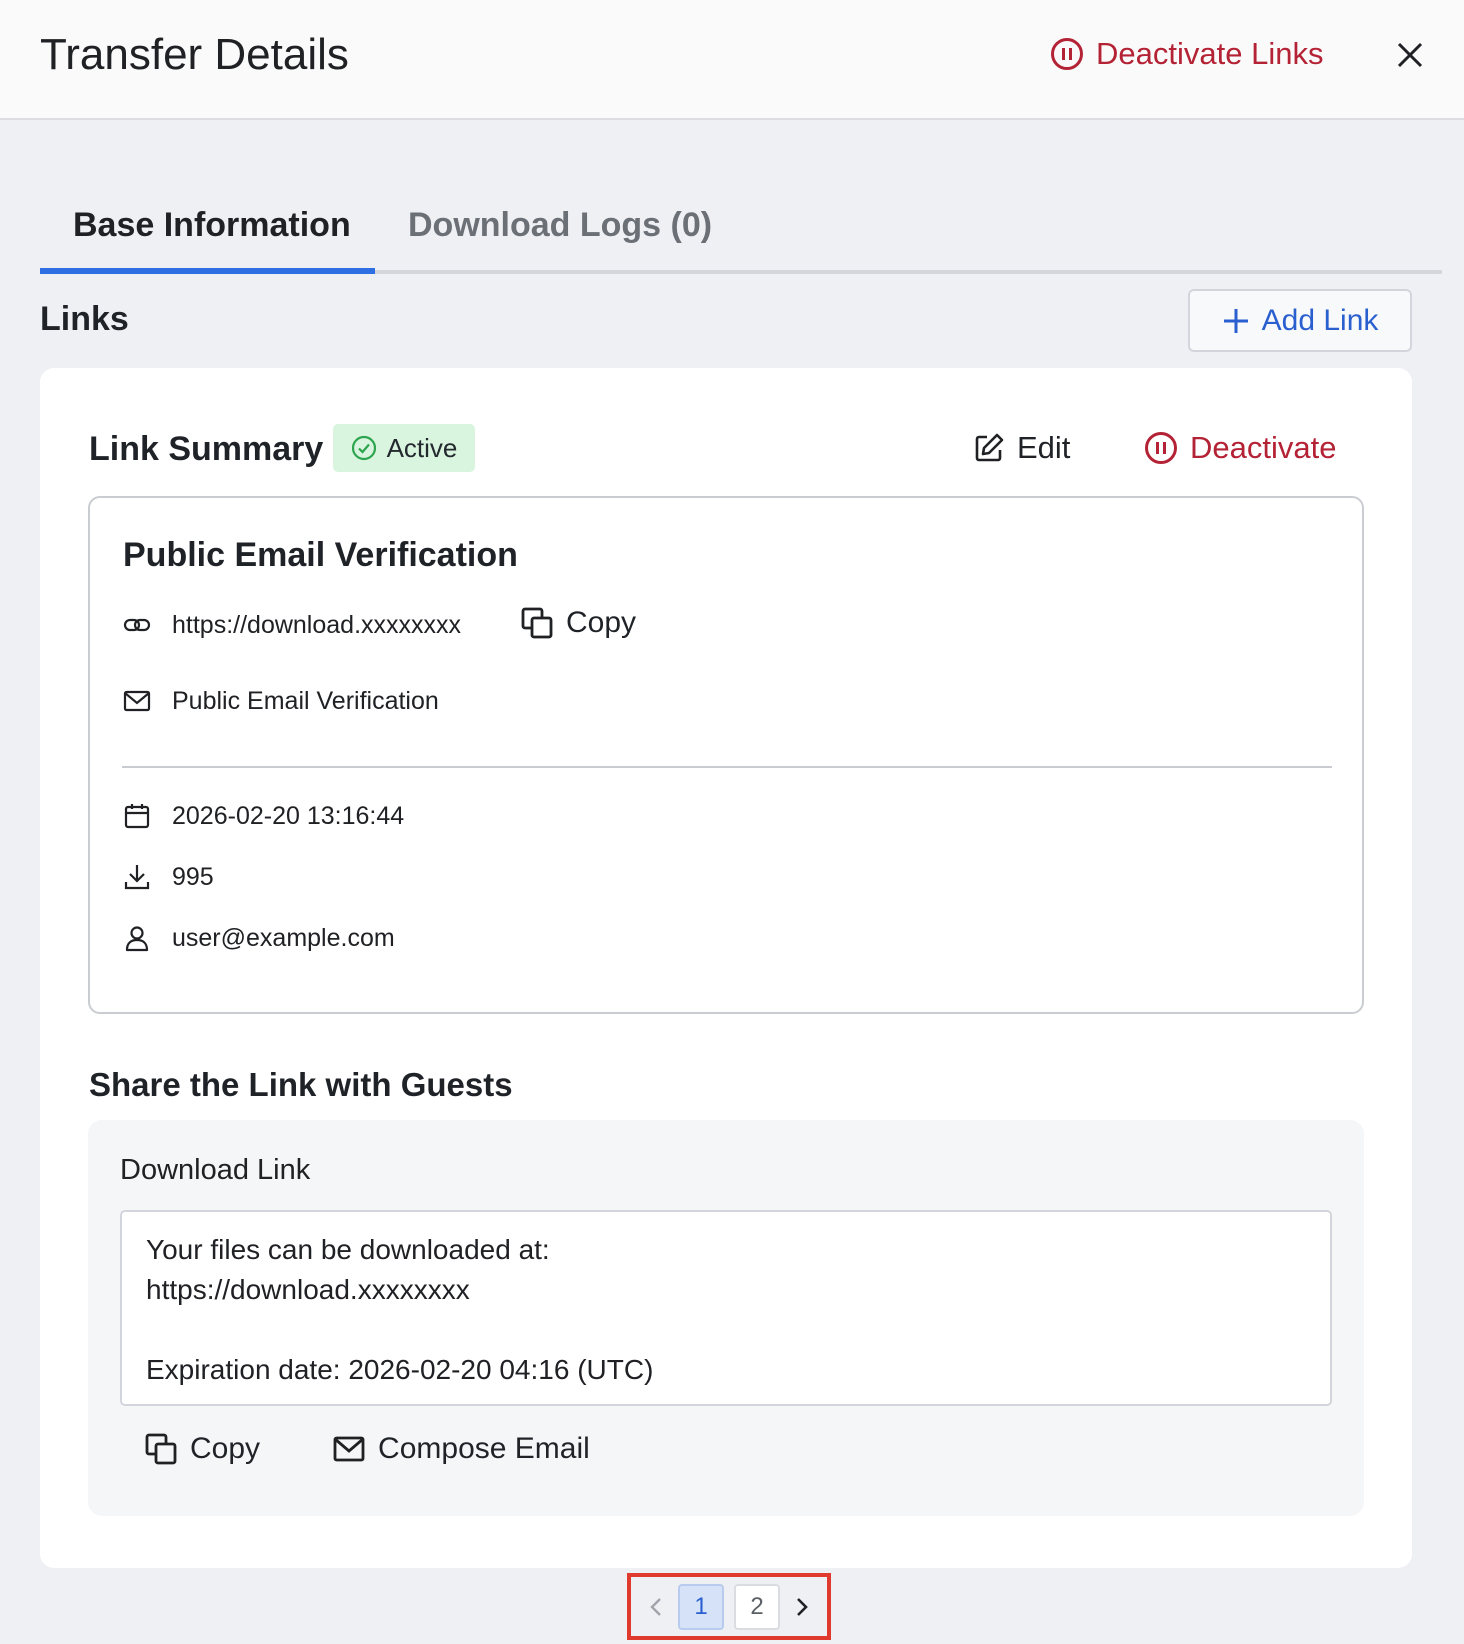 This screenshot has height=1644, width=1464. What do you see at coordinates (422, 447) in the screenshot?
I see `status-label: Active` at bounding box center [422, 447].